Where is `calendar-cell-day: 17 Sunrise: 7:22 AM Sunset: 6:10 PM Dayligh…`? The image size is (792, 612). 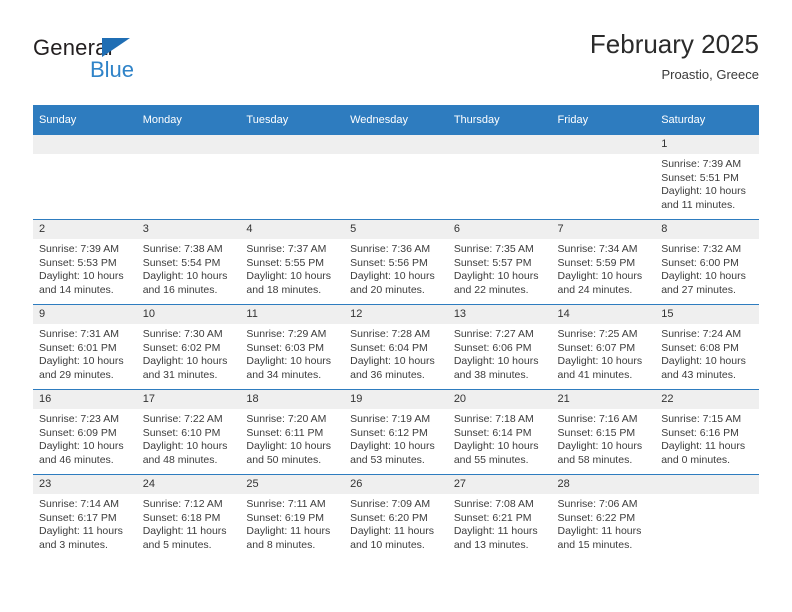
calendar-cell-day: 17 Sunrise: 7:22 AM Sunset: 6:10 PM Dayligh… is located at coordinates (188, 432).